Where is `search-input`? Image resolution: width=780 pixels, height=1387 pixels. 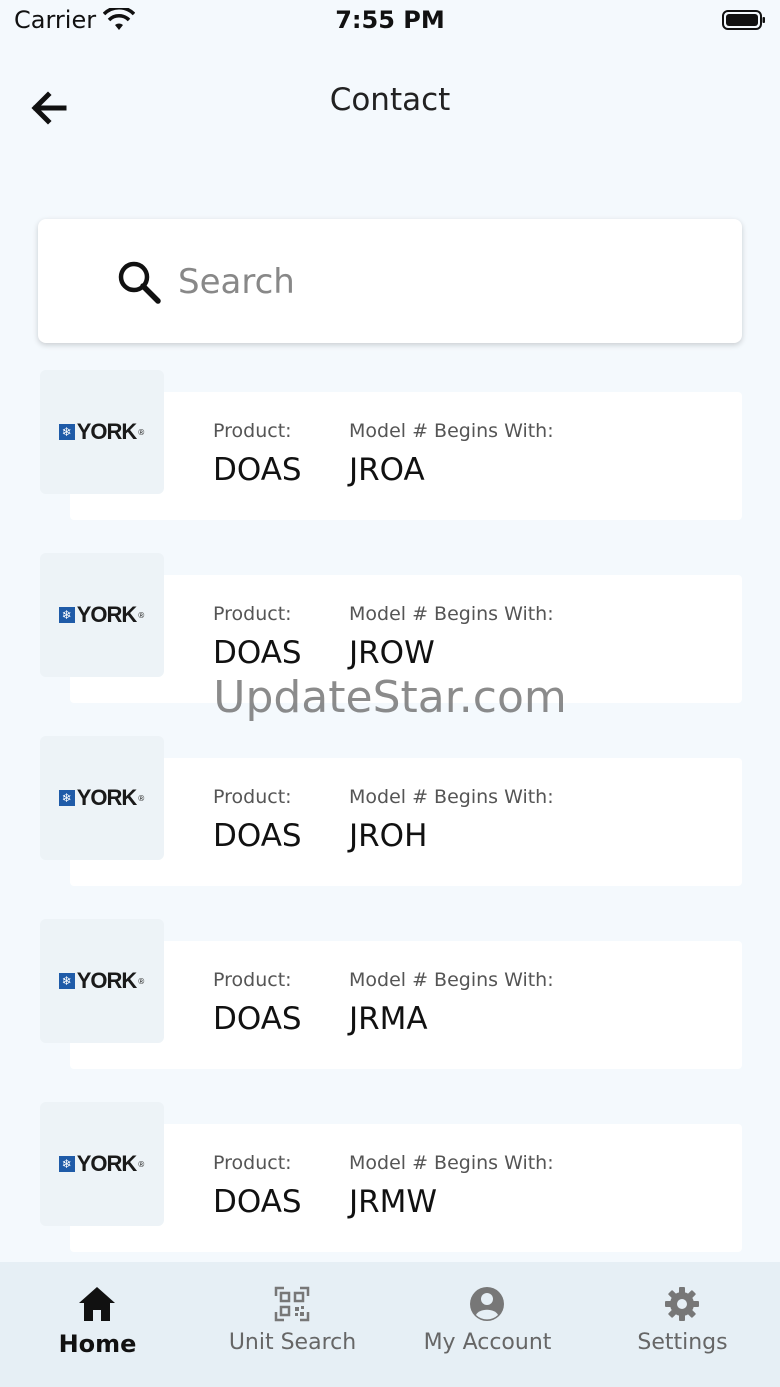 search-input is located at coordinates (448, 282).